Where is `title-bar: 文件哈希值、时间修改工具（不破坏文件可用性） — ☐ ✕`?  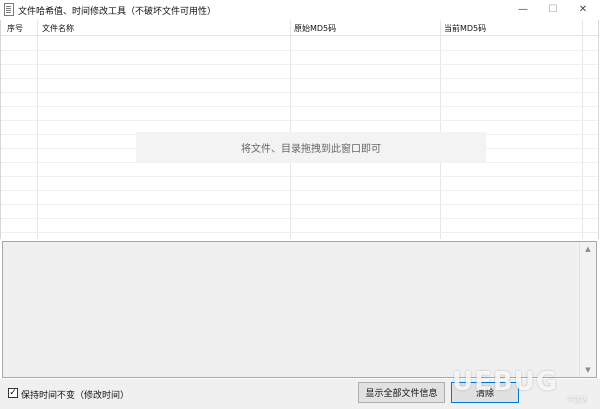 title-bar: 文件哈希值、时间修改工具（不破坏文件可用性） — ☐ ✕ is located at coordinates (300, 9).